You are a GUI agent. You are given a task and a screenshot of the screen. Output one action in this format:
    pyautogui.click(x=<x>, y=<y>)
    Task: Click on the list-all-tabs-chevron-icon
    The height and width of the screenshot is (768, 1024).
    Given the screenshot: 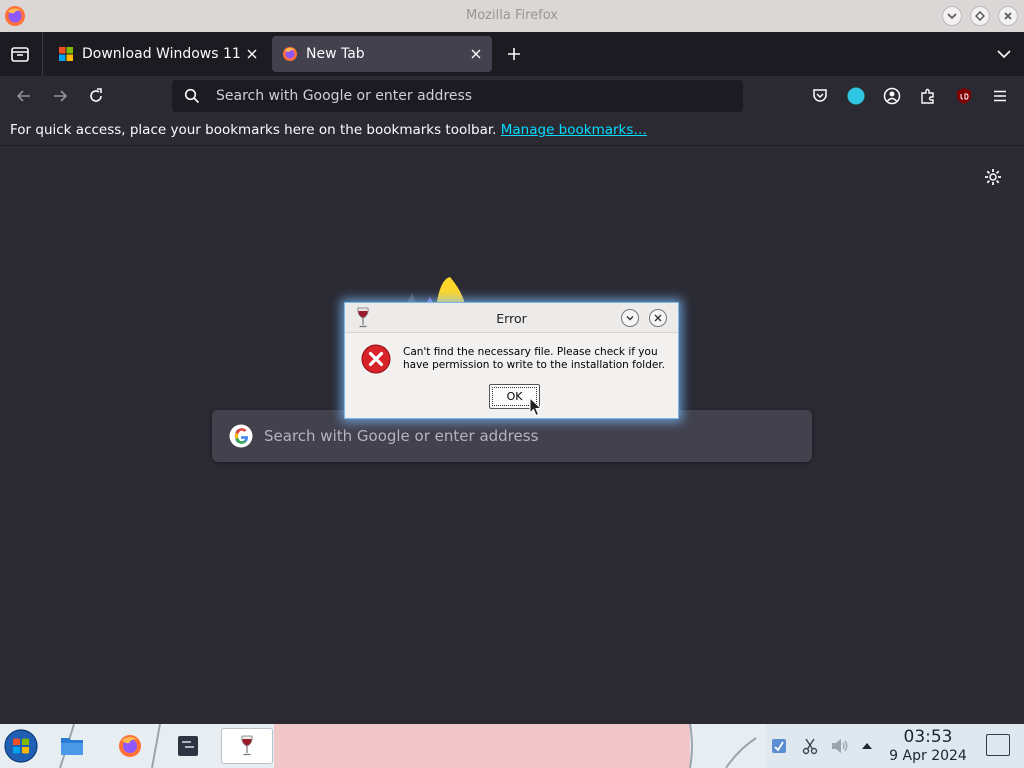 What is the action you would take?
    pyautogui.click(x=1004, y=54)
    